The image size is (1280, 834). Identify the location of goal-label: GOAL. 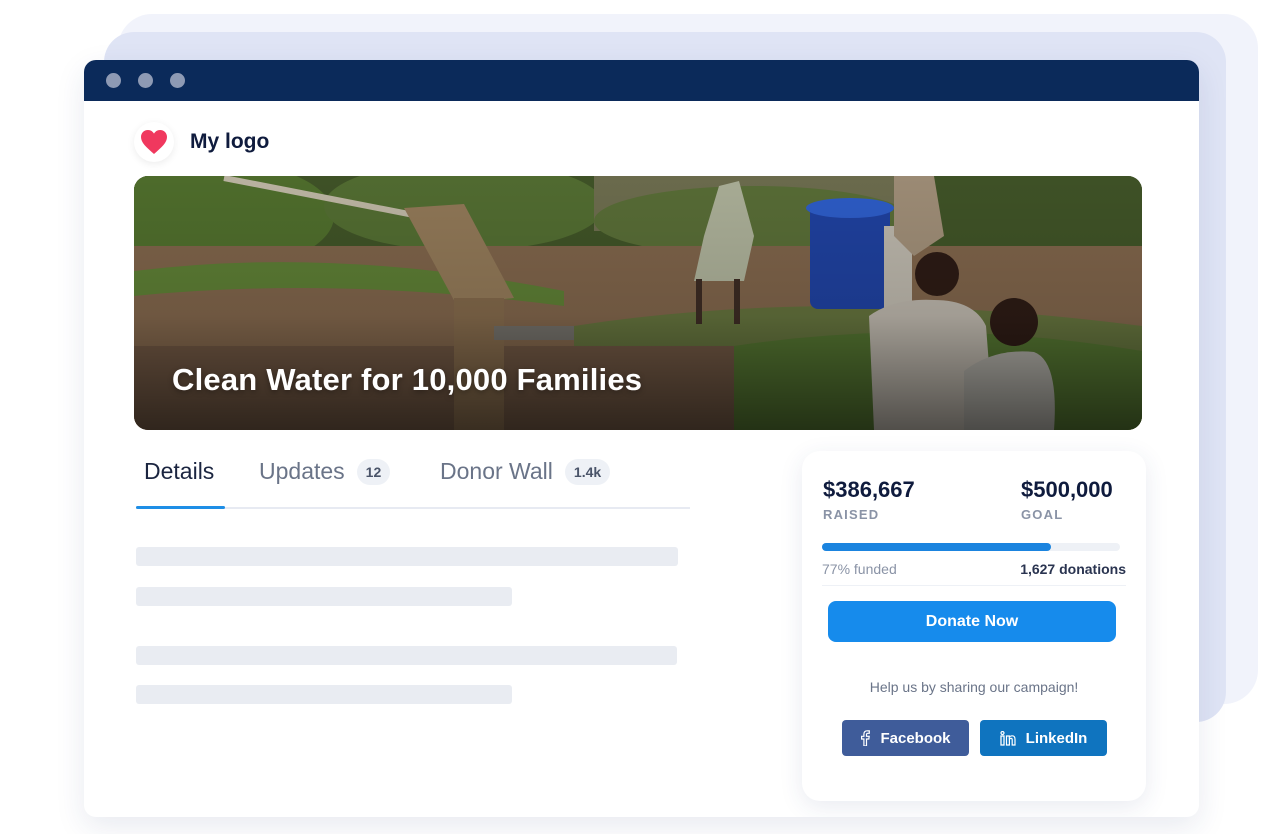
(1042, 514).